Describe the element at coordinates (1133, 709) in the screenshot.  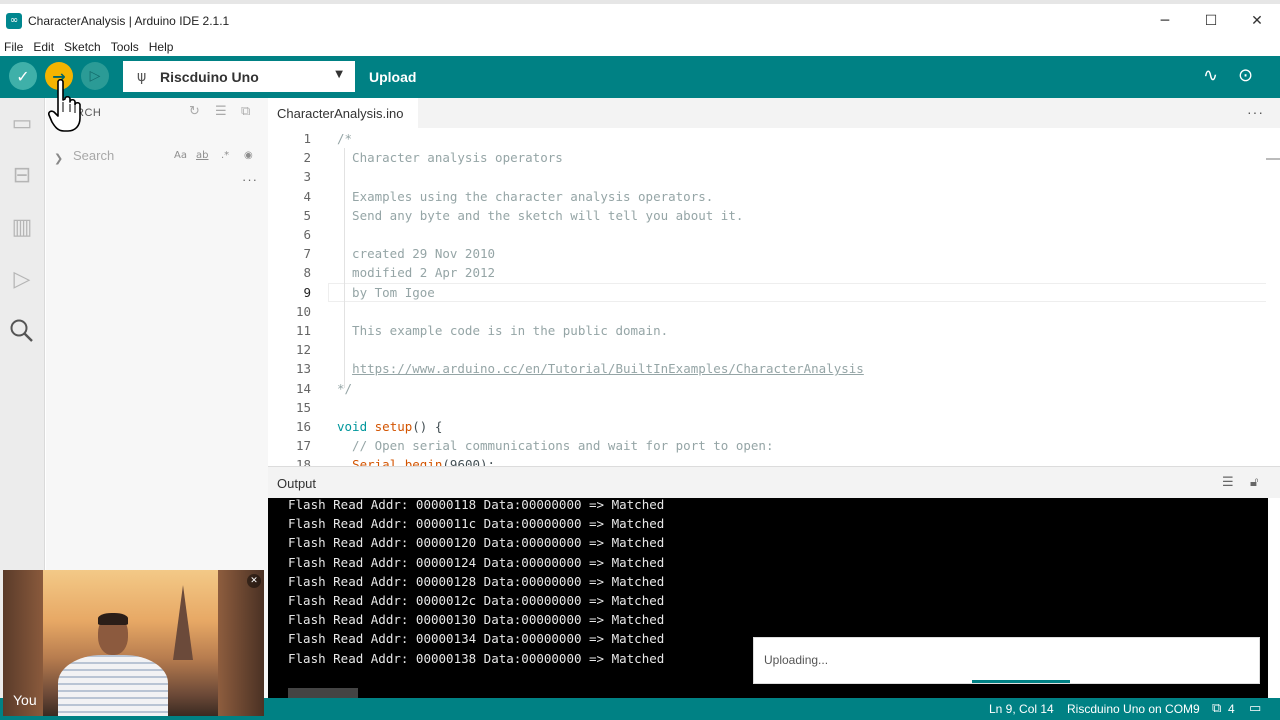
I see `board-port-status: Riscduino Uno on COM9` at that location.